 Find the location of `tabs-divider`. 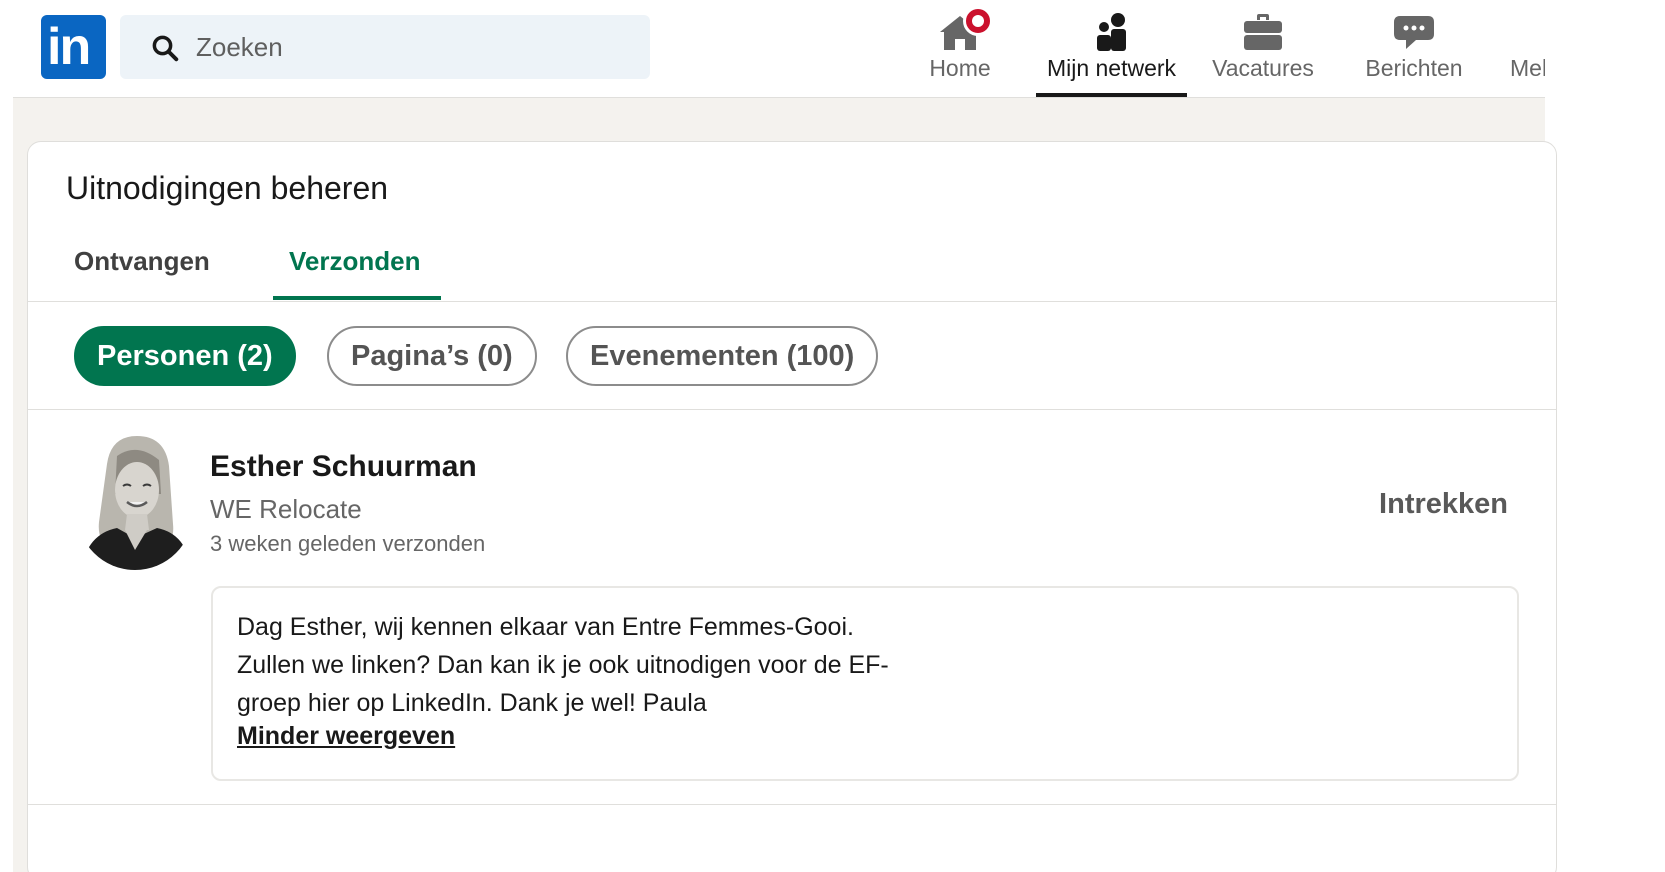

tabs-divider is located at coordinates (792, 301).